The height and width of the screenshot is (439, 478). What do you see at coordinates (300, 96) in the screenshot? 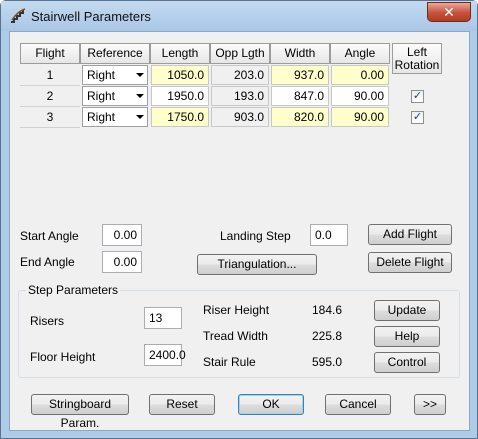
I see `width-input: 847.0` at bounding box center [300, 96].